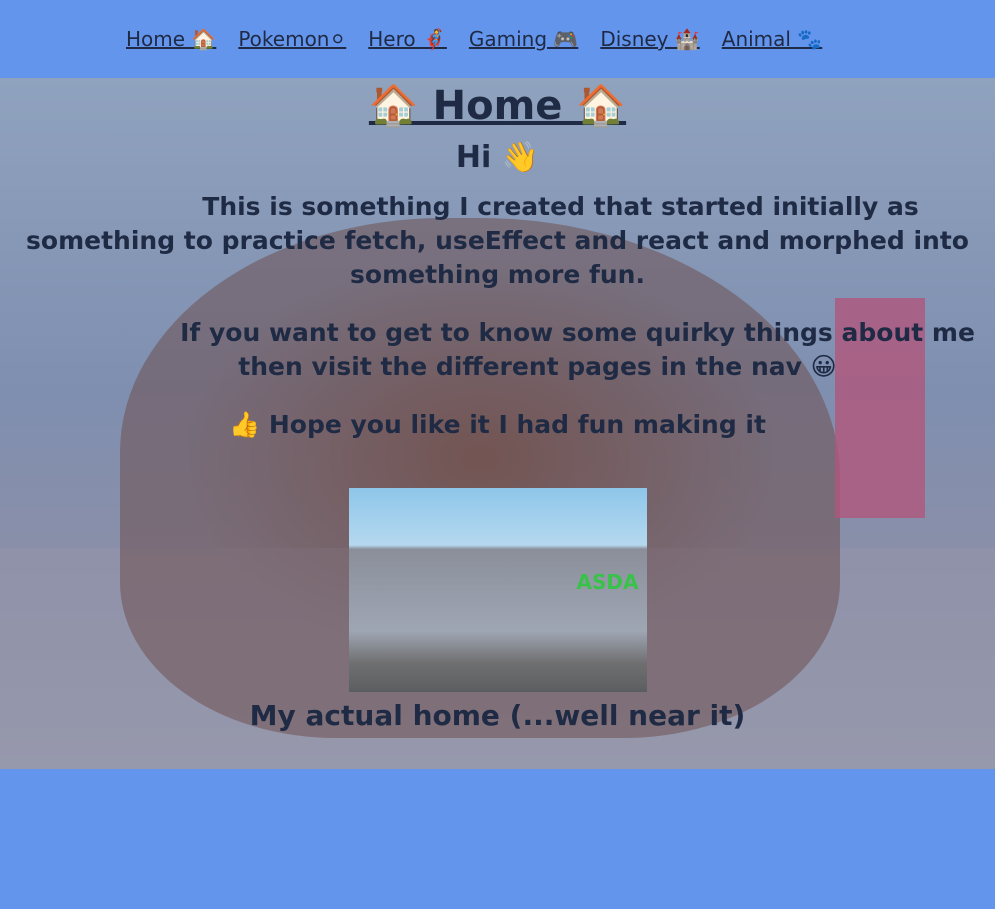 The image size is (995, 909). I want to click on nav-link-hero: Hero 🦸, so click(407, 39).